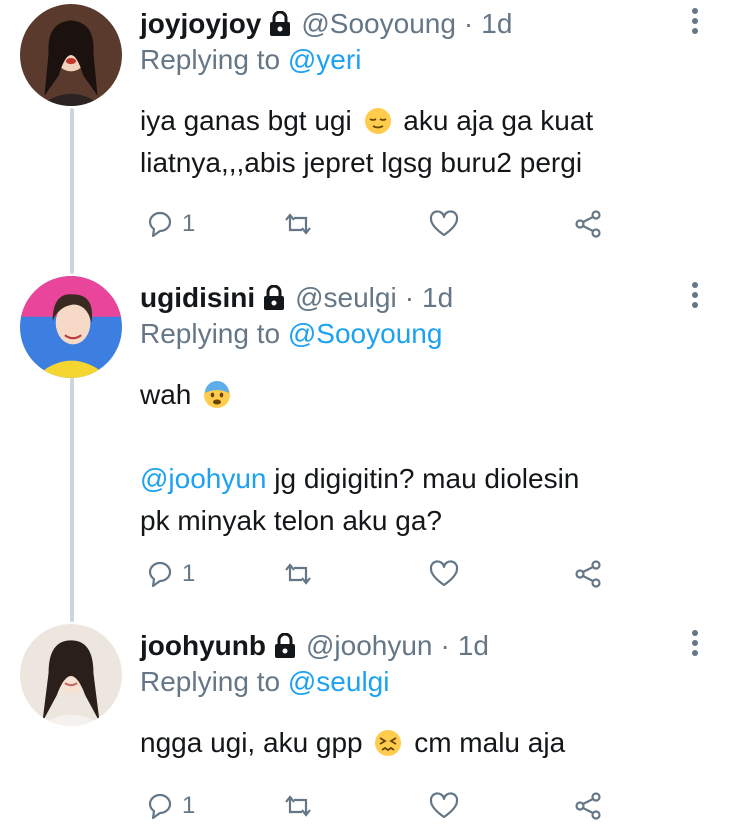 This screenshot has height=834, width=745. Describe the element at coordinates (251, 742) in the screenshot. I see `text-line: ngga ugi, aku gpp` at that location.